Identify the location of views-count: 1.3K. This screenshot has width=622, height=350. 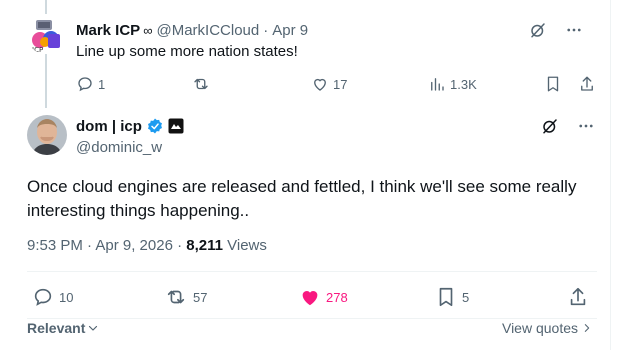
(463, 84).